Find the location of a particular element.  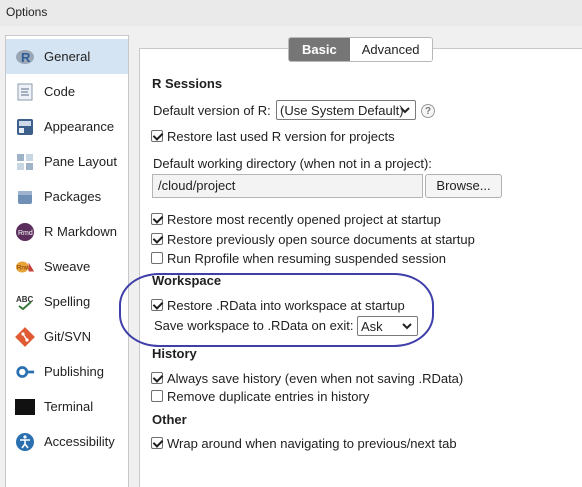

sidebar-item-label: Git/SVN is located at coordinates (67, 336).